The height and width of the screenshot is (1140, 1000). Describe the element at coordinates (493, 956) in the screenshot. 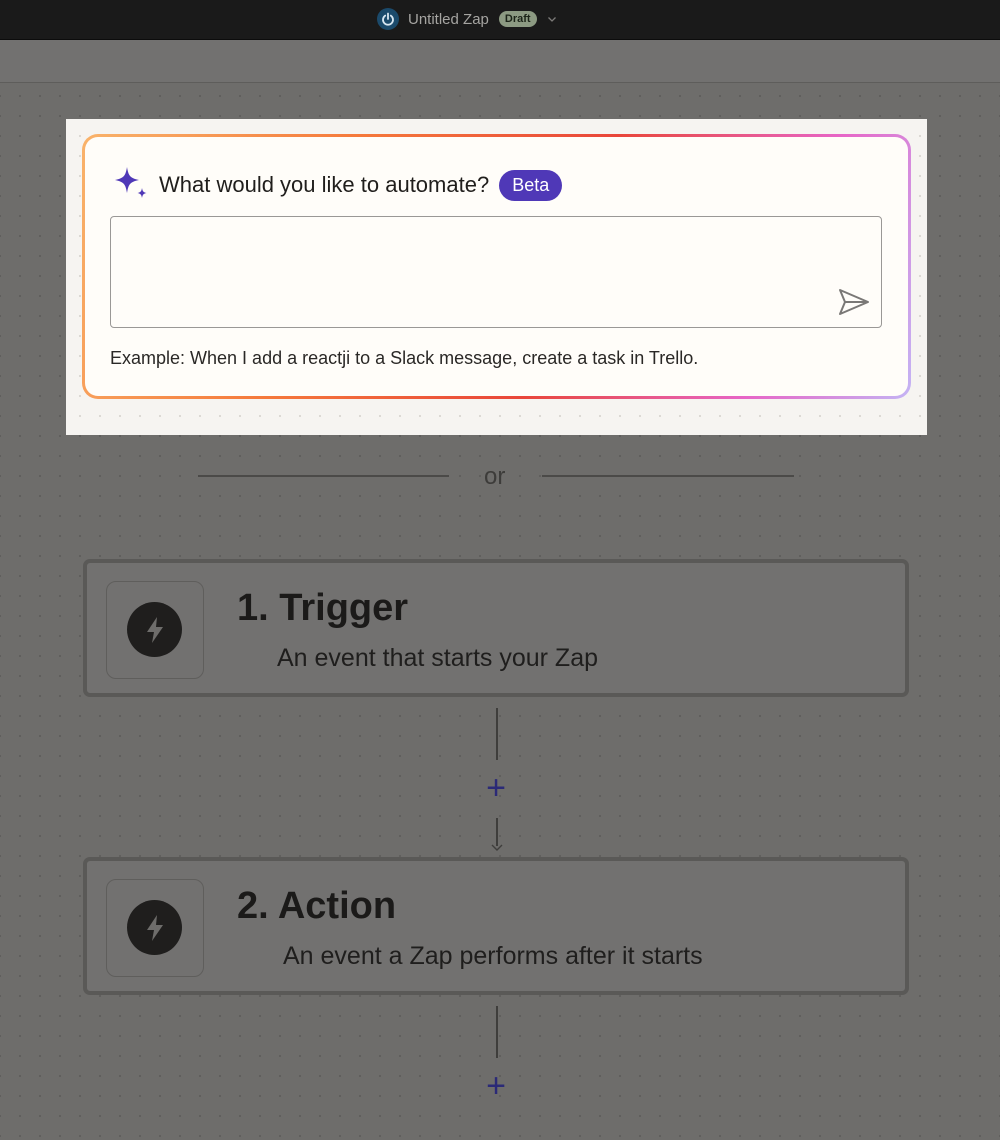

I see `action-step-description: An event a Zap performs after it starts` at that location.